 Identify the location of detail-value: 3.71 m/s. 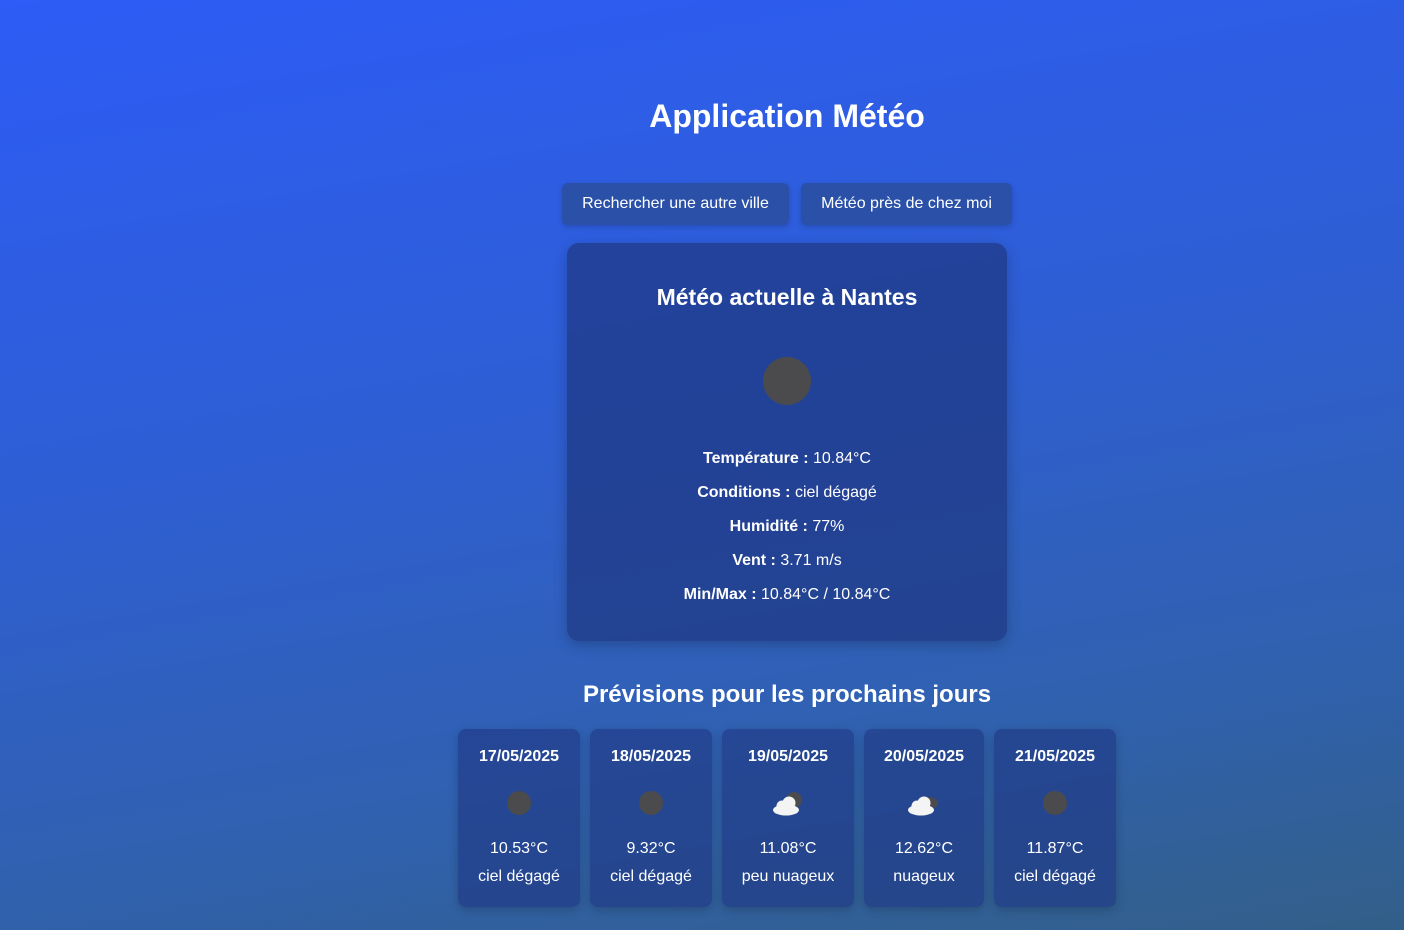
(811, 560).